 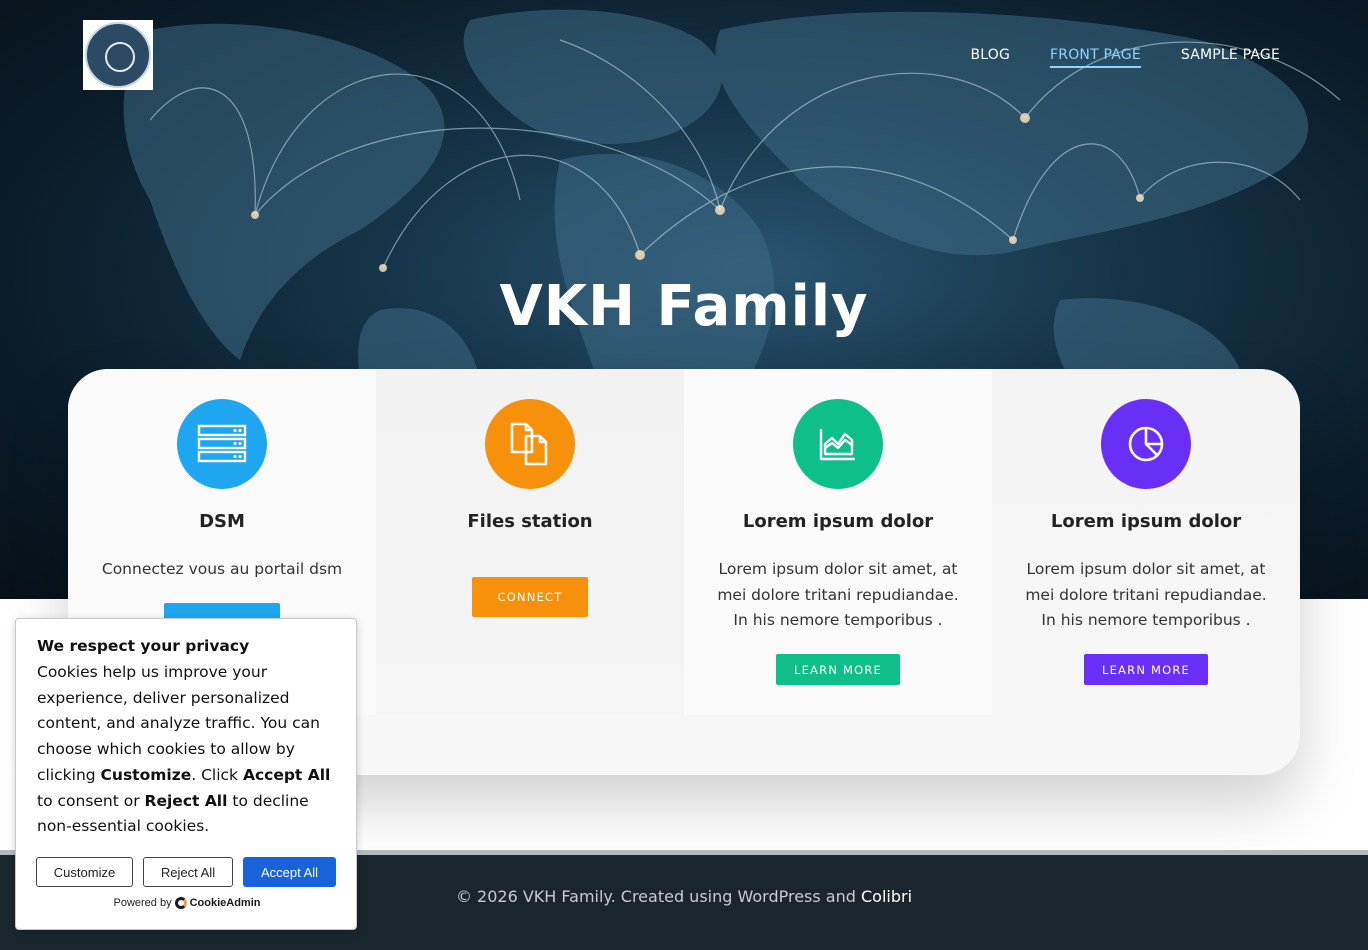 I want to click on feature-title: Files station, so click(x=530, y=521).